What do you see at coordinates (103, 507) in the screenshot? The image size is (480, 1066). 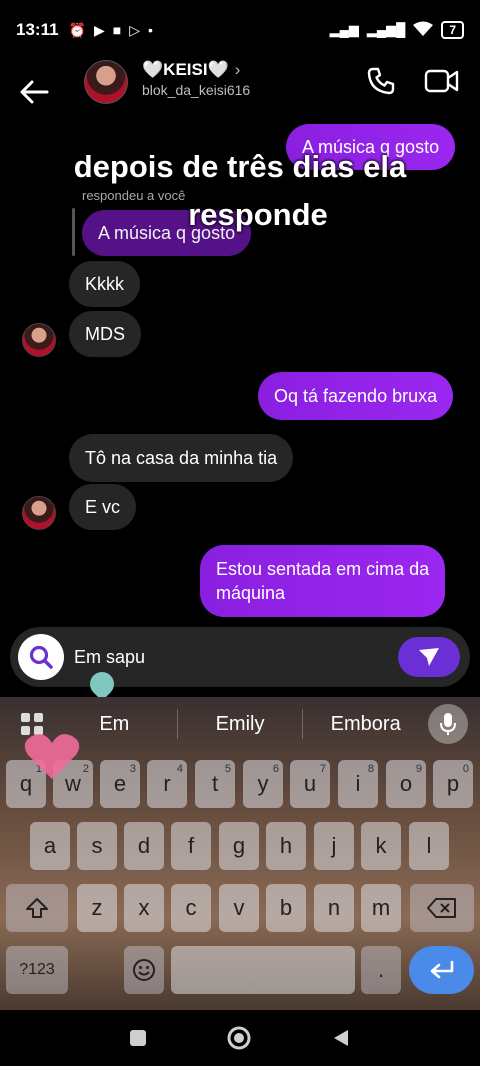 I see `message-bubble-incoming: E vc` at bounding box center [103, 507].